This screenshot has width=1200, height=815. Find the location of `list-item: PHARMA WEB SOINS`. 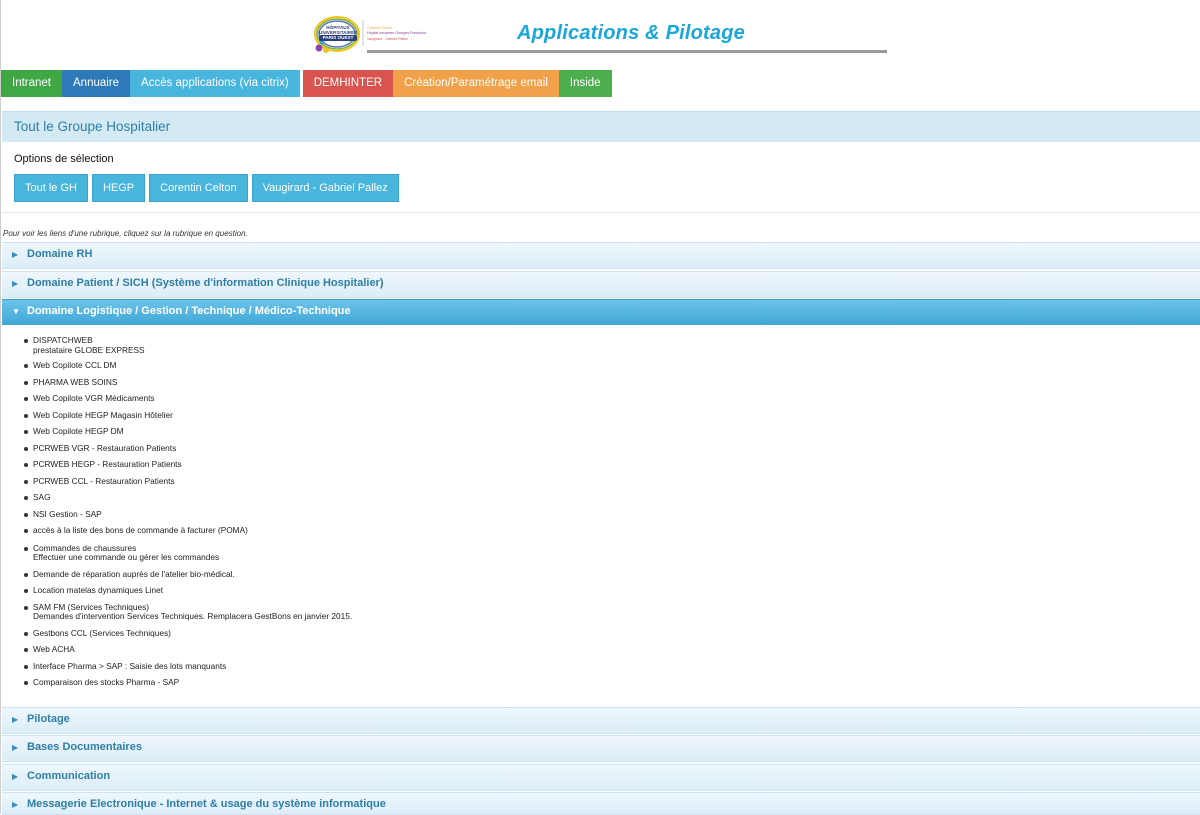

list-item: PHARMA WEB SOINS is located at coordinates (378, 382).